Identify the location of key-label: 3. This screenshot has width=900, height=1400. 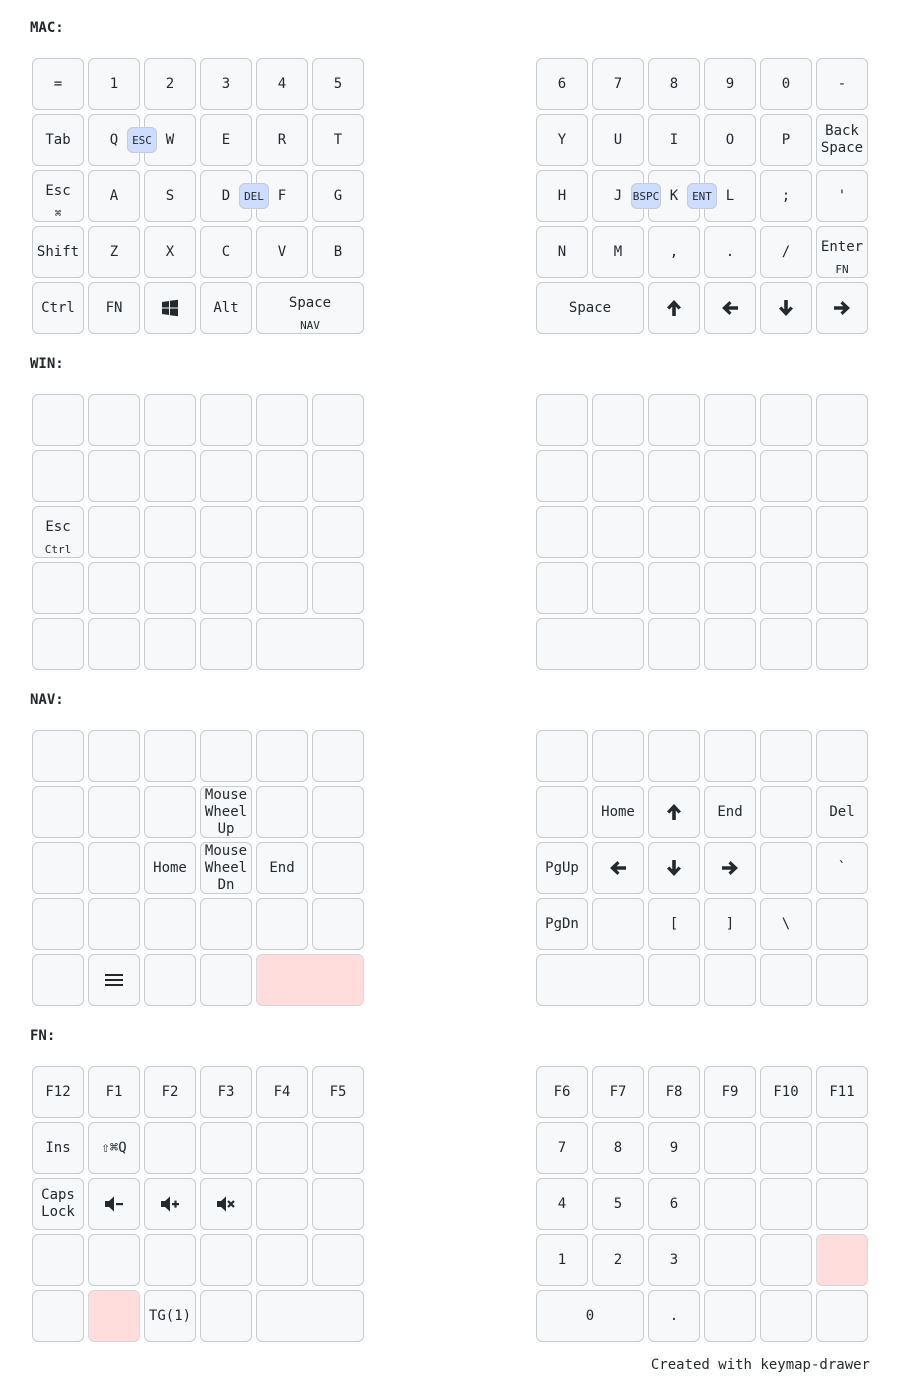
(226, 83).